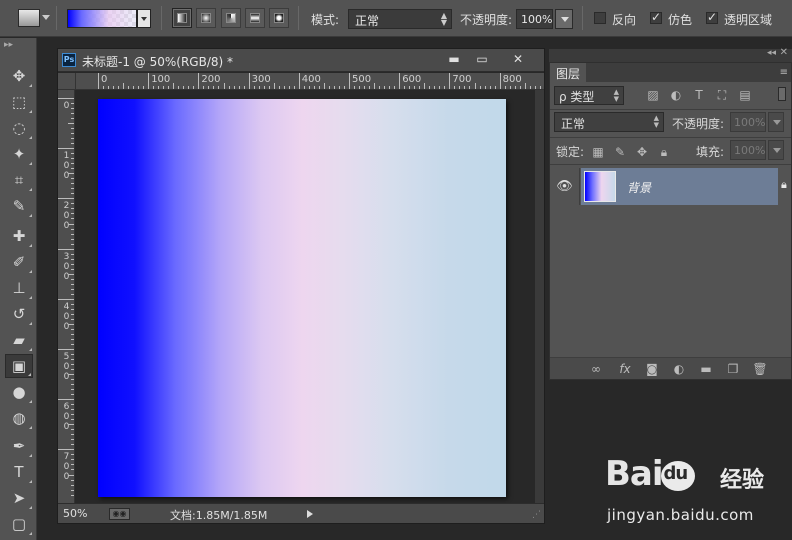 The width and height of the screenshot is (792, 540). I want to click on mode-select: 正常 ▲ ▼, so click(400, 19).